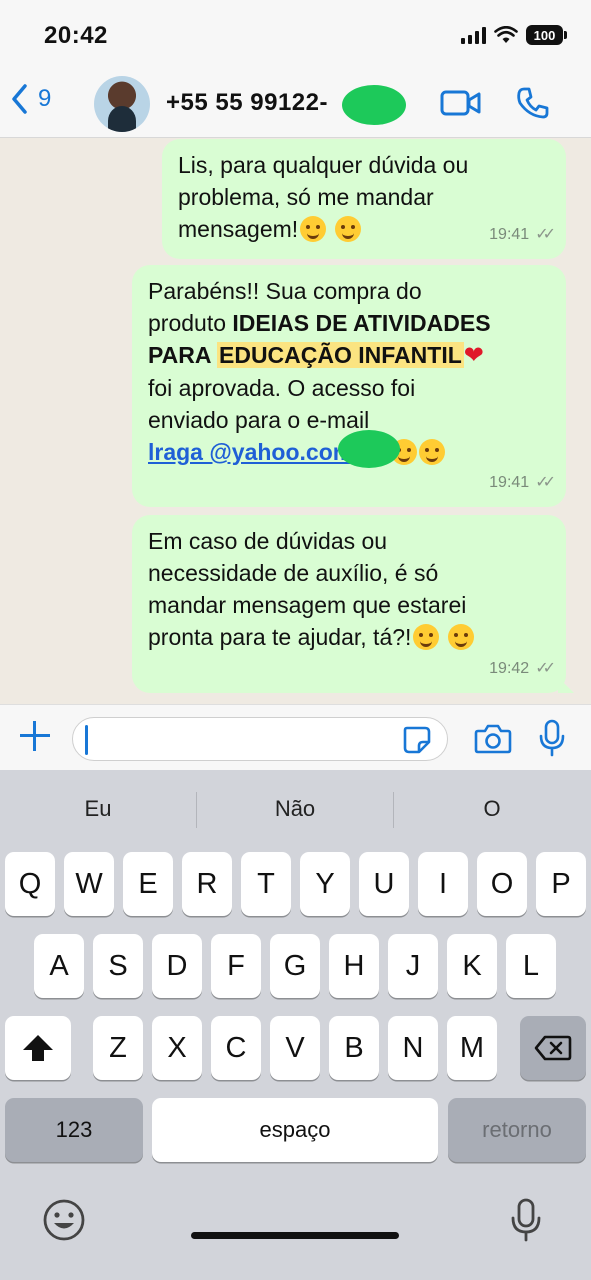 The image size is (591, 1280). Describe the element at coordinates (493, 739) in the screenshot. I see `camera-icon` at that location.